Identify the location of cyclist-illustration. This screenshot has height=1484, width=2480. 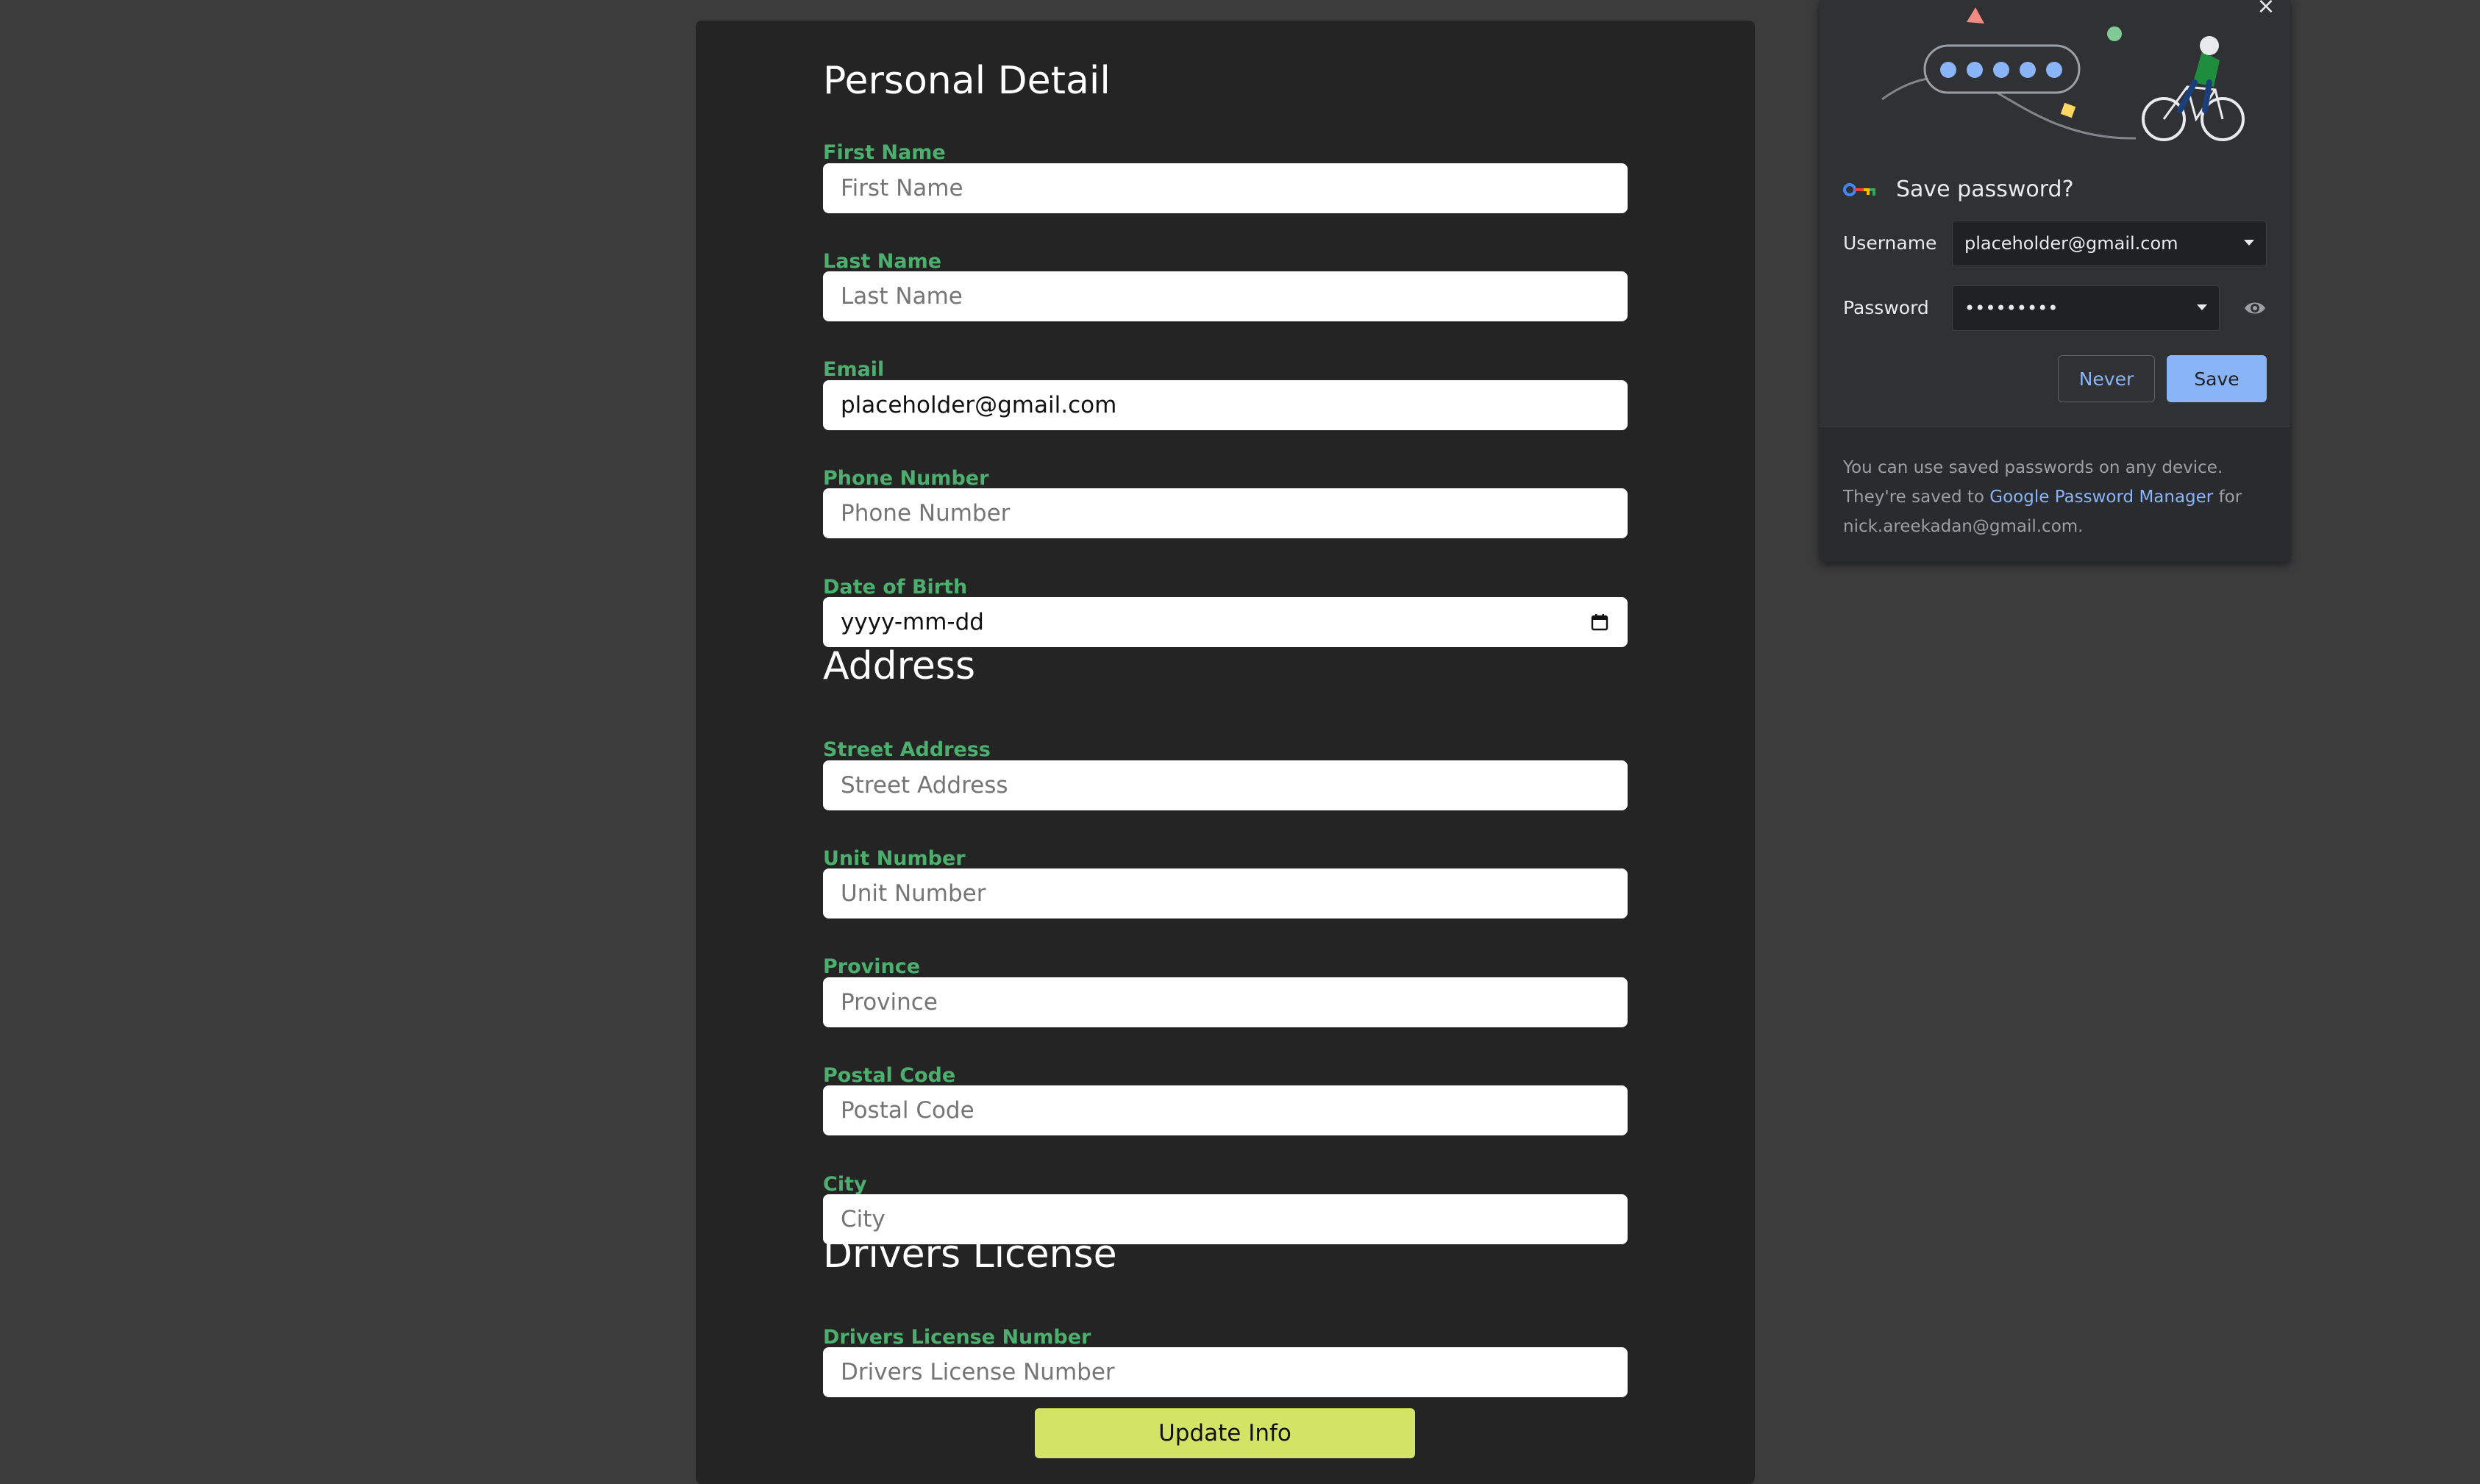
(2063, 74).